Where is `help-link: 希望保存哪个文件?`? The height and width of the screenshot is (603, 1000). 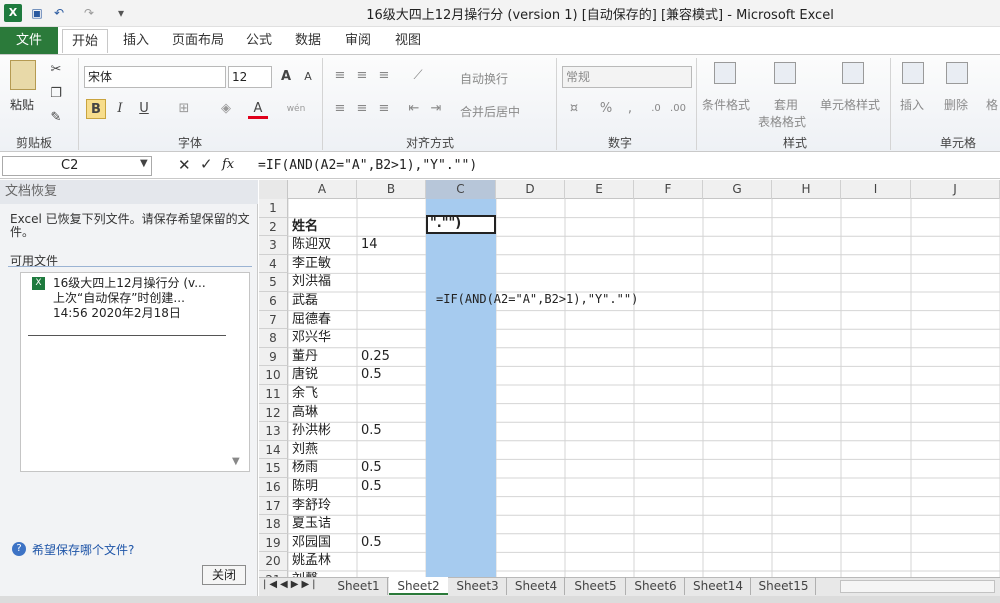 help-link: 希望保存哪个文件? is located at coordinates (83, 549).